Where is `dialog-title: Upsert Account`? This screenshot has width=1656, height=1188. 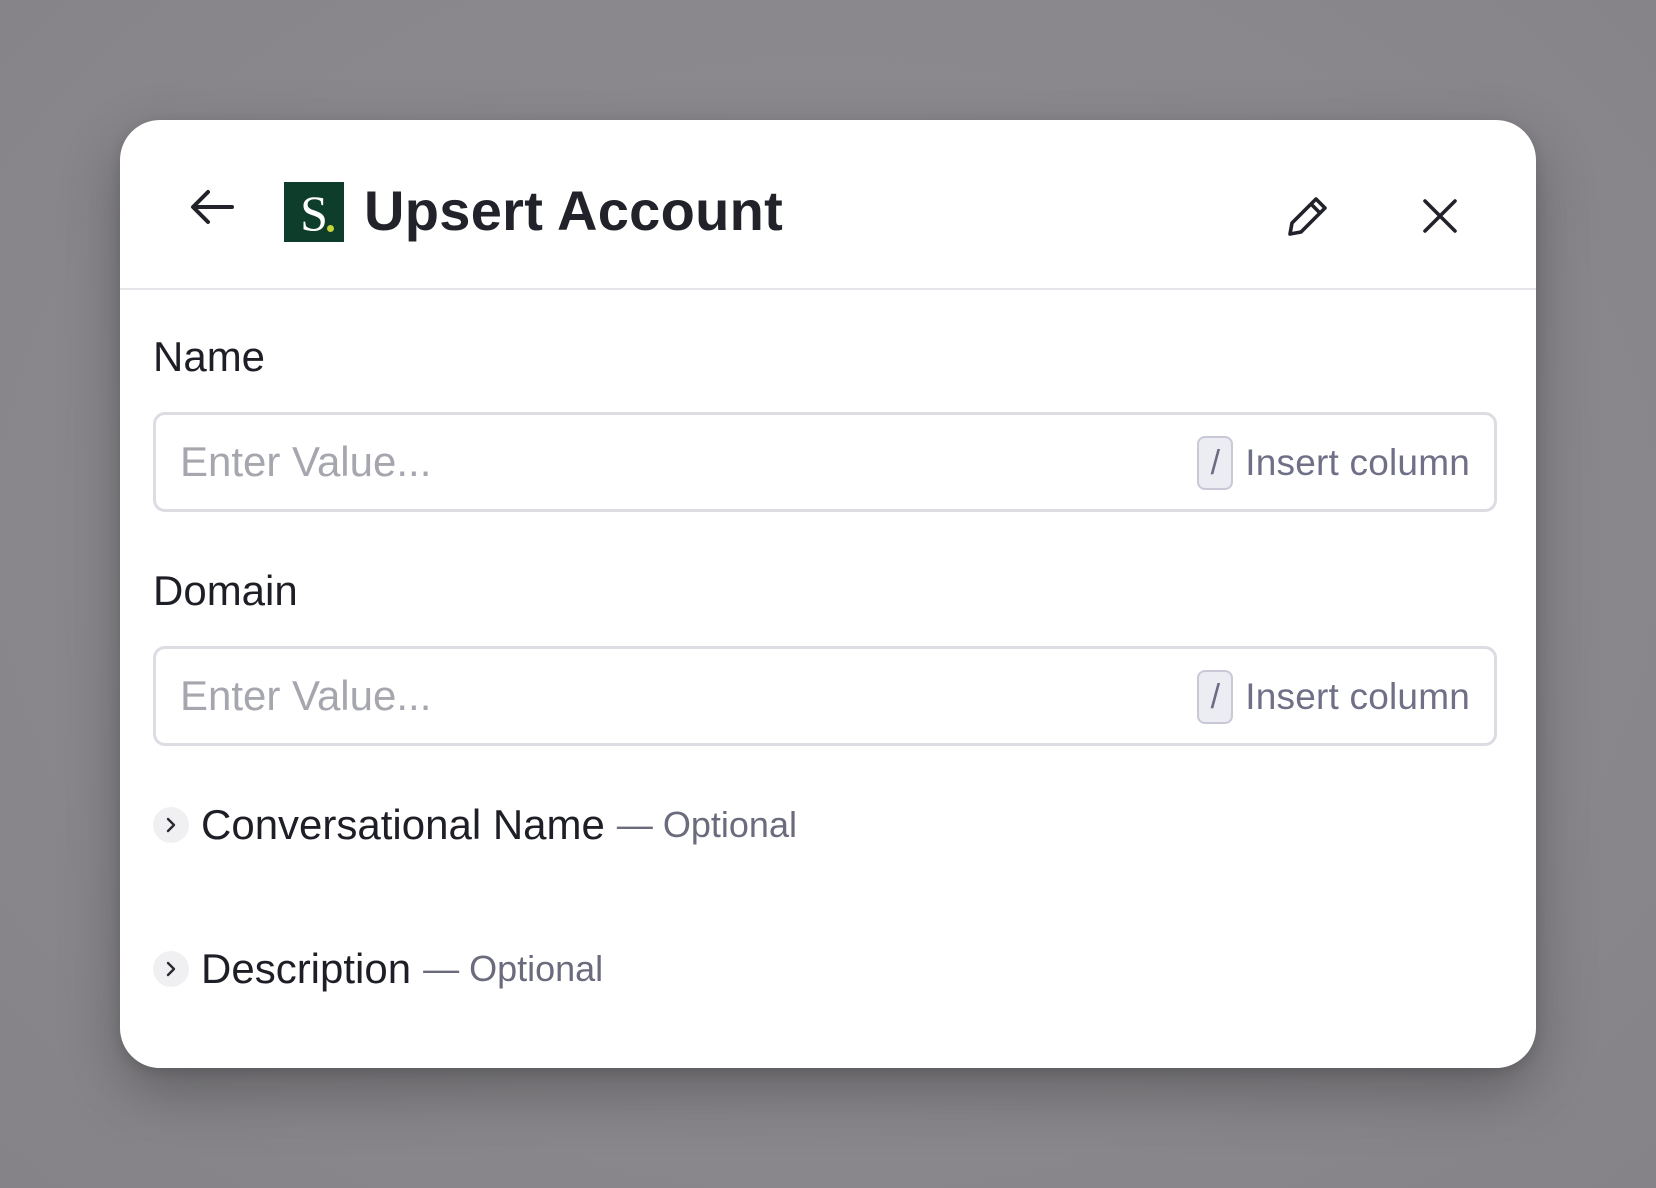 dialog-title: Upsert Account is located at coordinates (574, 210).